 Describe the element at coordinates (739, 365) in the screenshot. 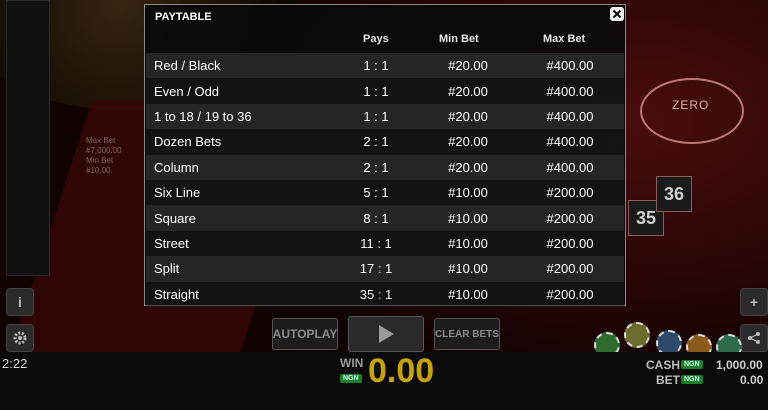

I see `cash-value: 1,000.00` at that location.